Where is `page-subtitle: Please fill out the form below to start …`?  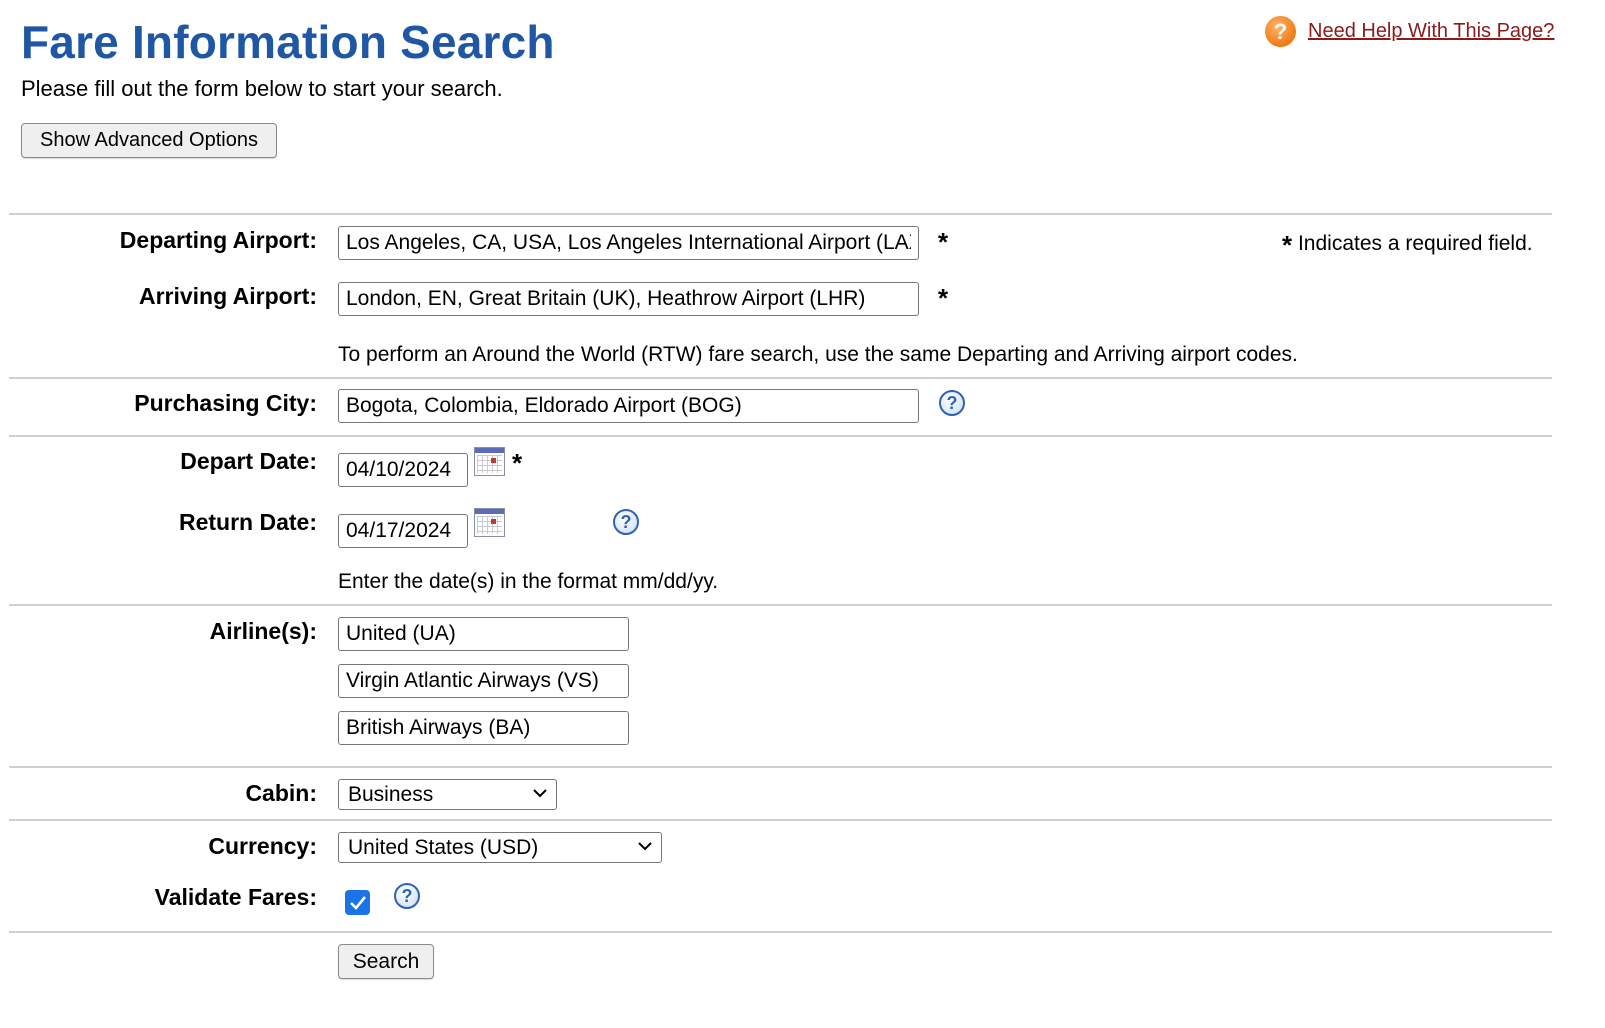
page-subtitle: Please fill out the form below to start … is located at coordinates (262, 88).